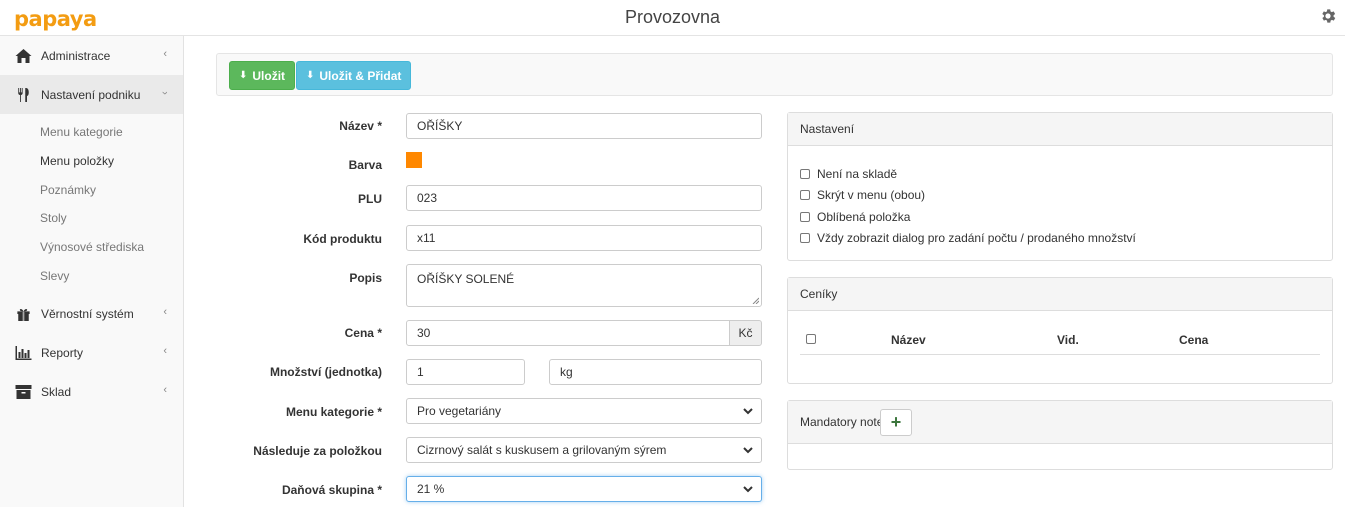 The image size is (1345, 507). What do you see at coordinates (76, 55) in the screenshot?
I see `sidebar-item-label: Administrace` at bounding box center [76, 55].